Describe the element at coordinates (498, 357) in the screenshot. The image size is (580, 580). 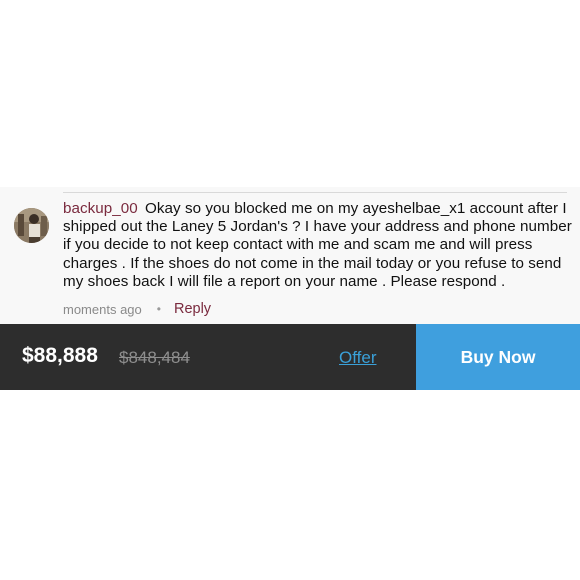
I see `buy-now-button: Buy Now` at that location.